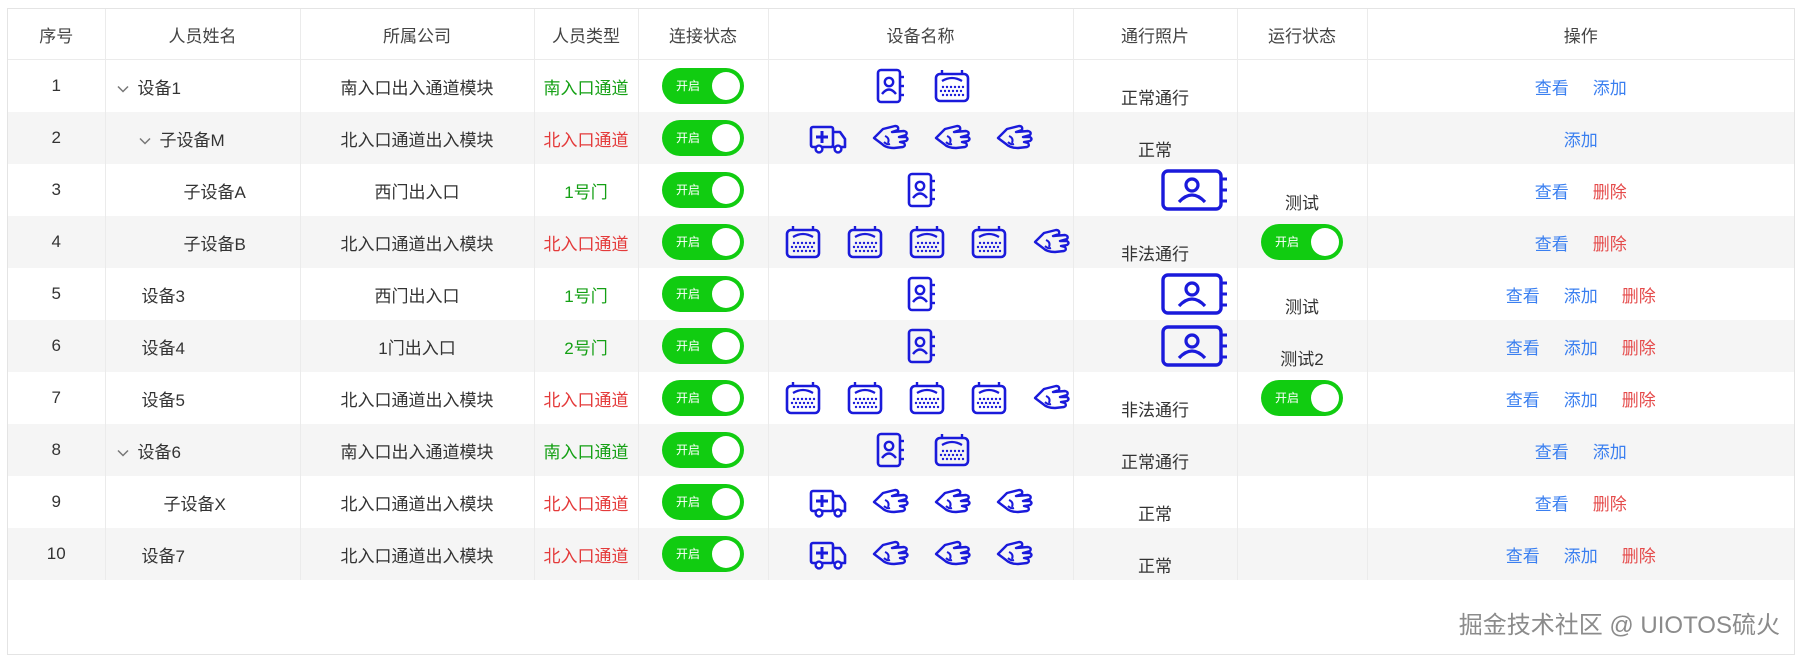  What do you see at coordinates (203, 242) in the screenshot?
I see `person-name-cell: 子设备B` at bounding box center [203, 242].